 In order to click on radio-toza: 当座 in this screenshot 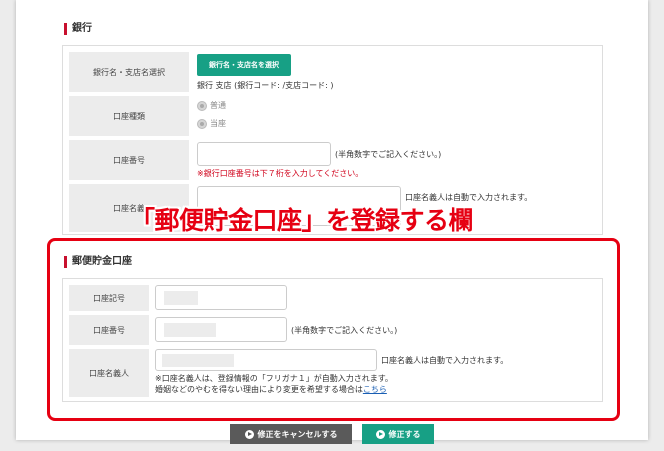, I will do `click(211, 123)`.